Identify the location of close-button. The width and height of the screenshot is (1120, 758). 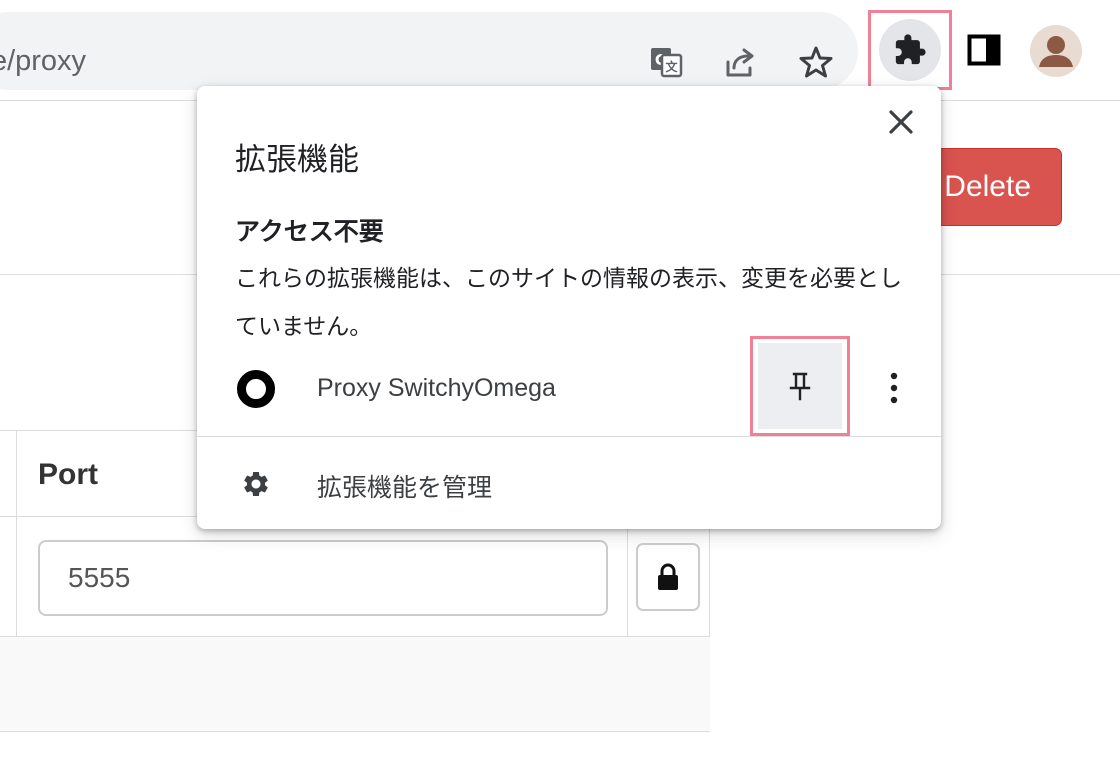
(901, 122).